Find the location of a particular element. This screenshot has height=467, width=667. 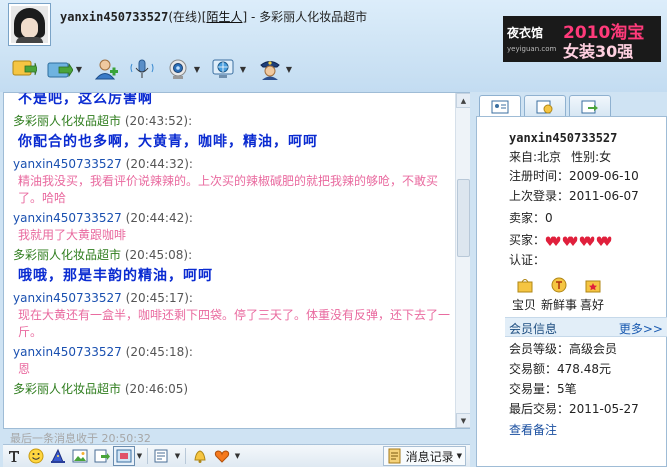

police-icon is located at coordinates (270, 69).